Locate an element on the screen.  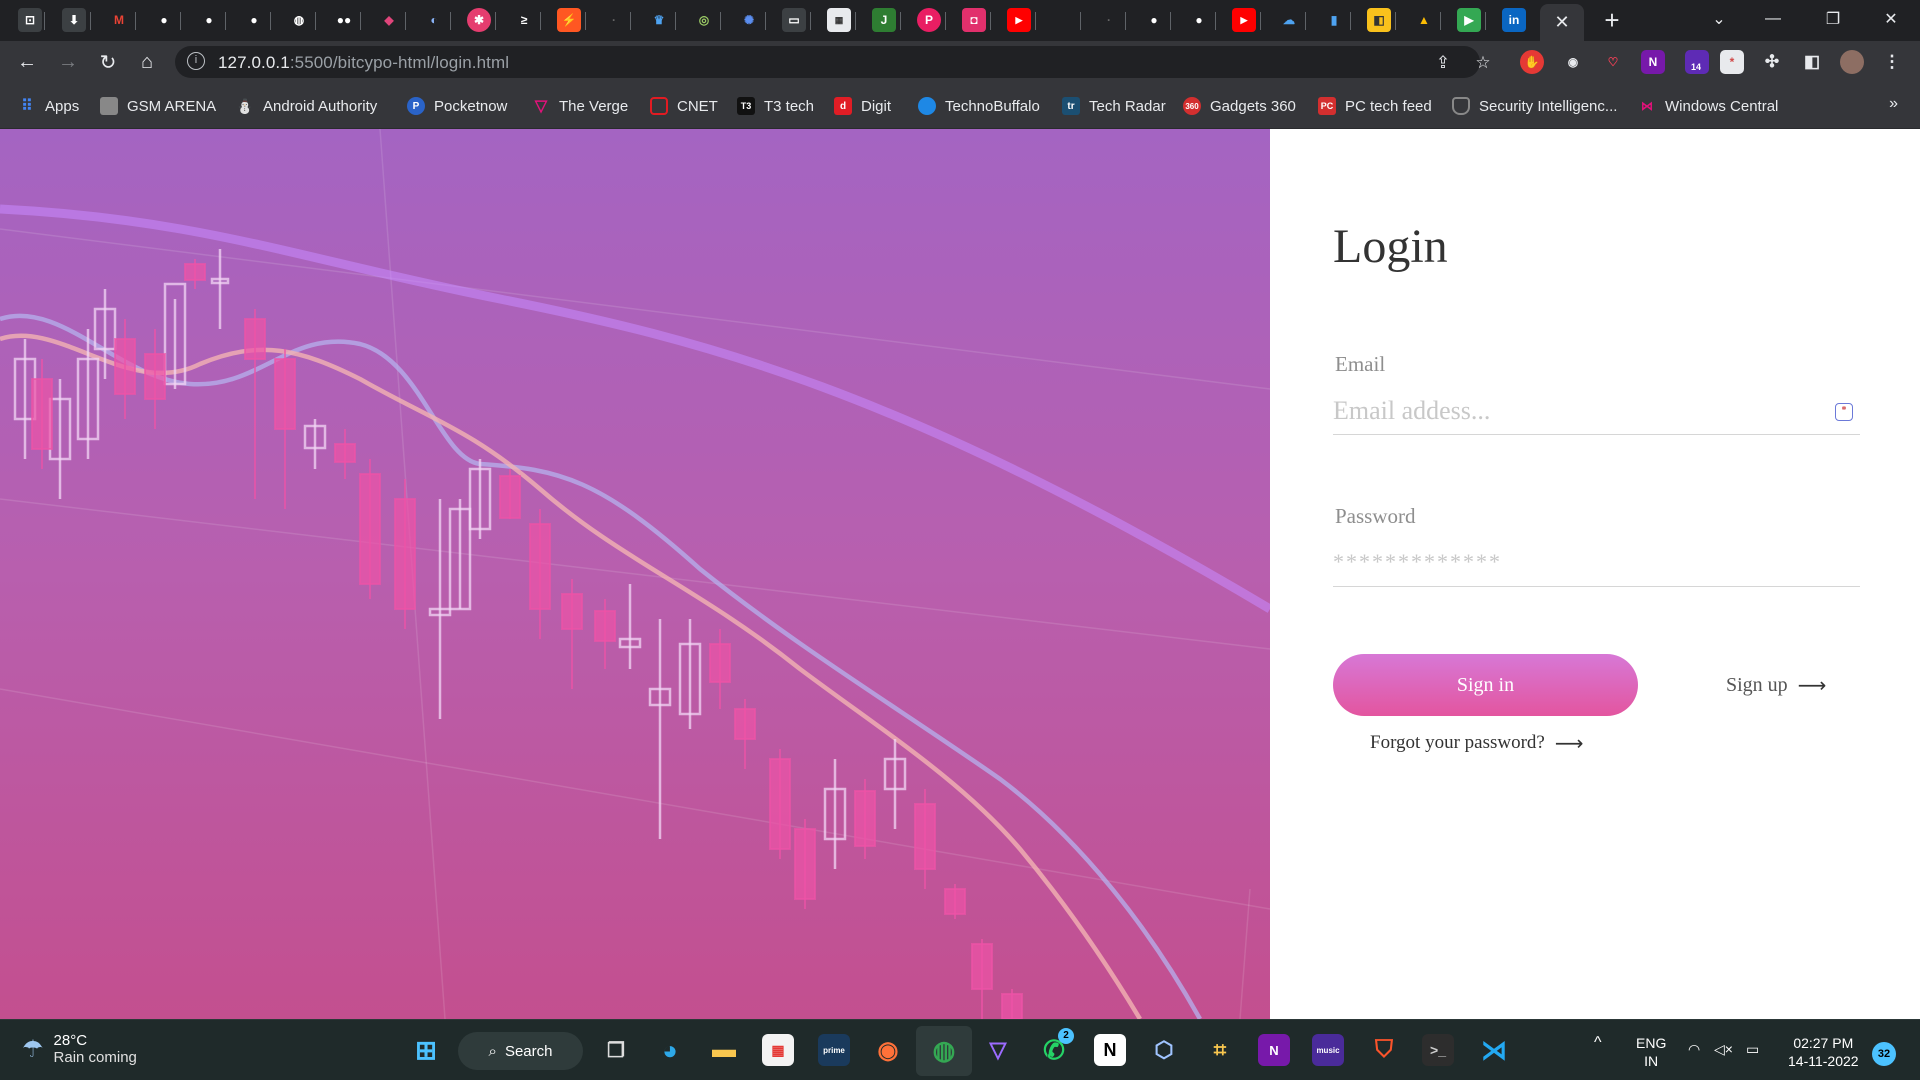
brave-icon: ⛉ is located at coordinates (1384, 1050).